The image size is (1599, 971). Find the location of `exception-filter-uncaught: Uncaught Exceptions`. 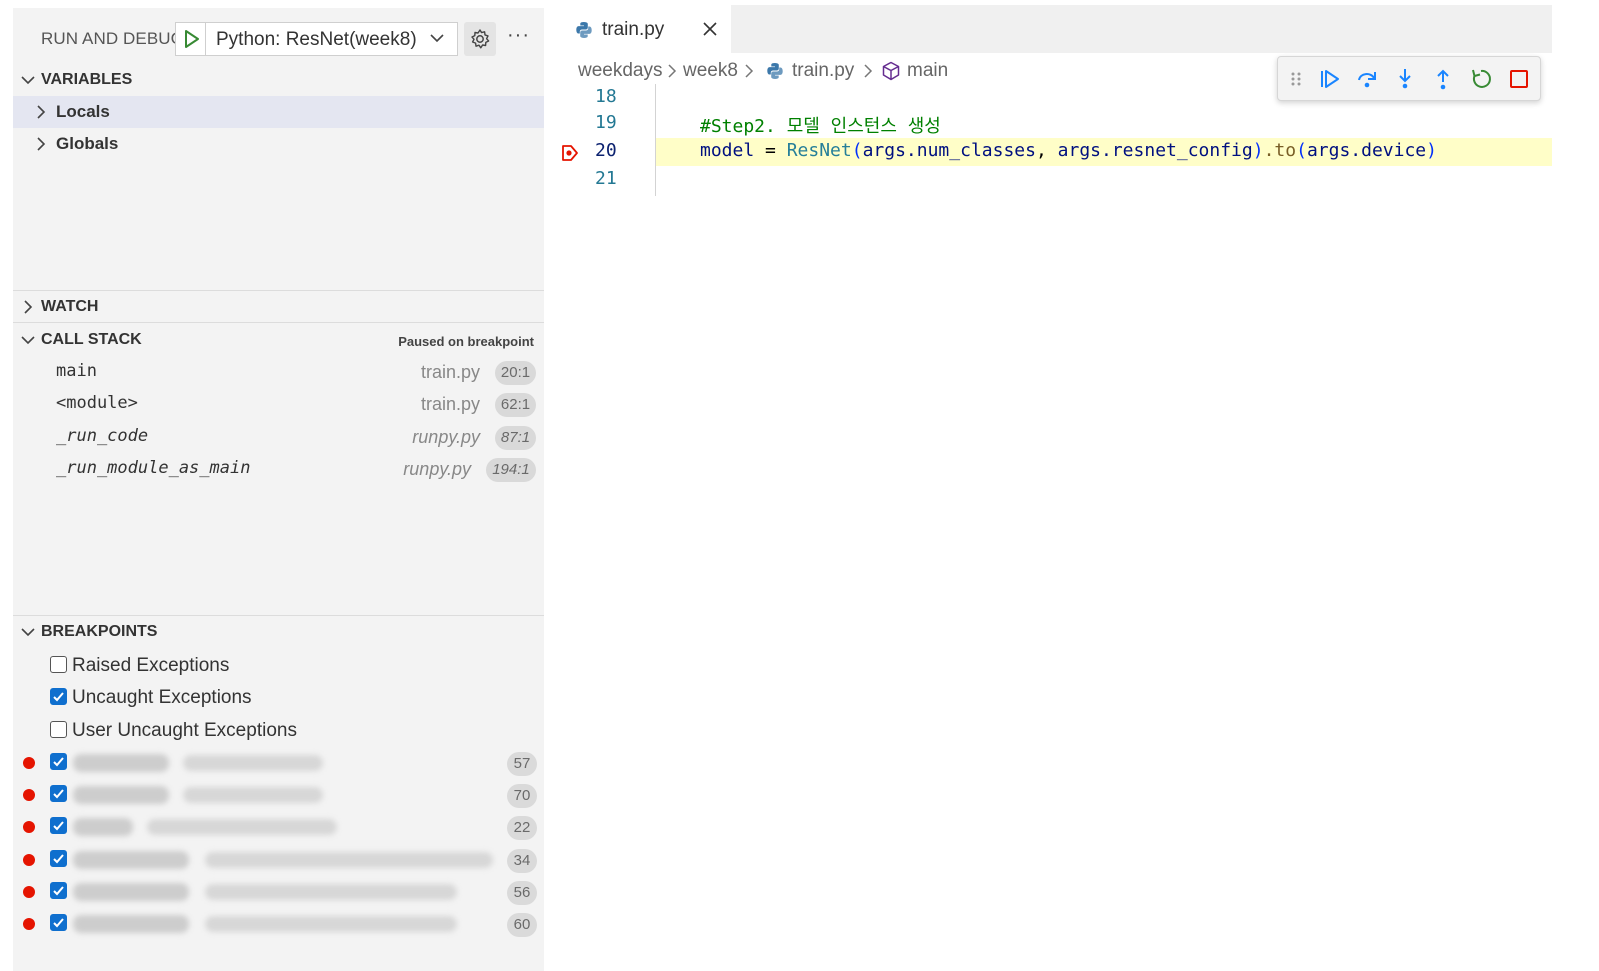

exception-filter-uncaught: Uncaught Exceptions is located at coordinates (278, 698).